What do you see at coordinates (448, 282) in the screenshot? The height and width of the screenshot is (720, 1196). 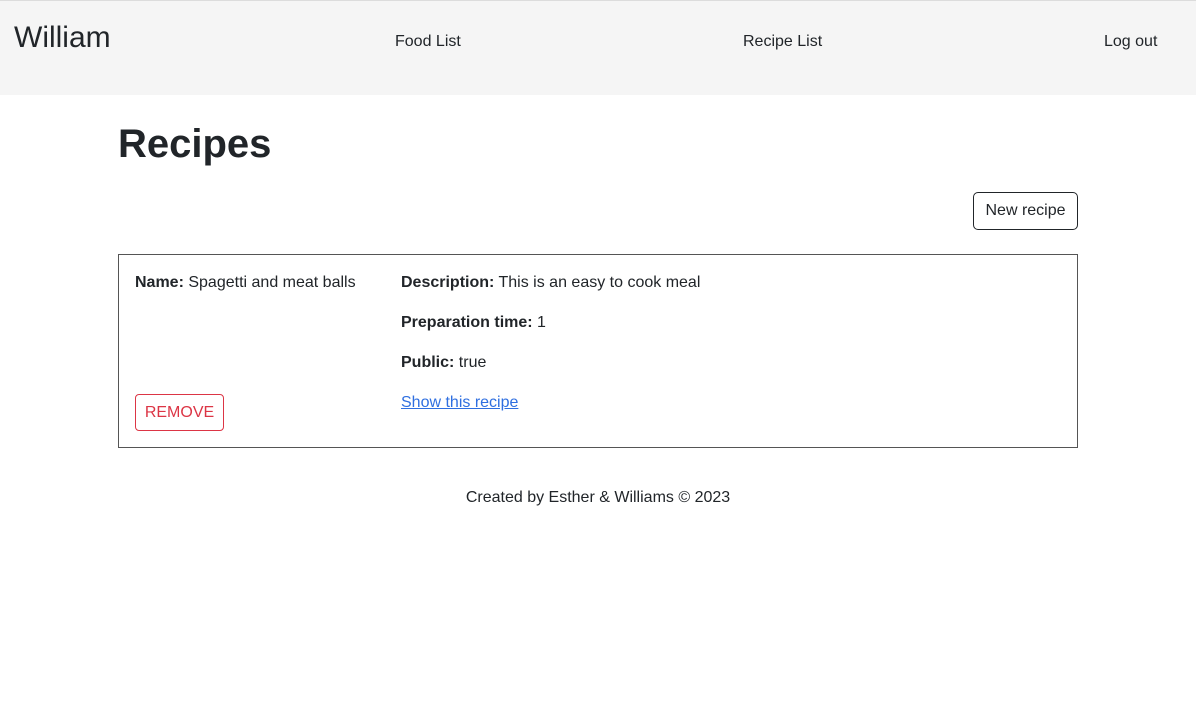 I see `recipe-description-label: Description:` at bounding box center [448, 282].